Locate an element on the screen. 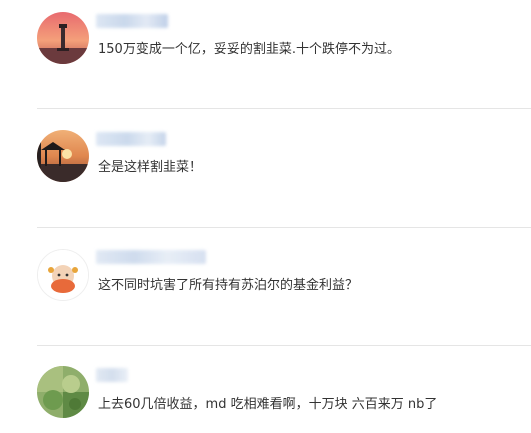  lighthouse-sunset-avatar-icon is located at coordinates (63, 38).